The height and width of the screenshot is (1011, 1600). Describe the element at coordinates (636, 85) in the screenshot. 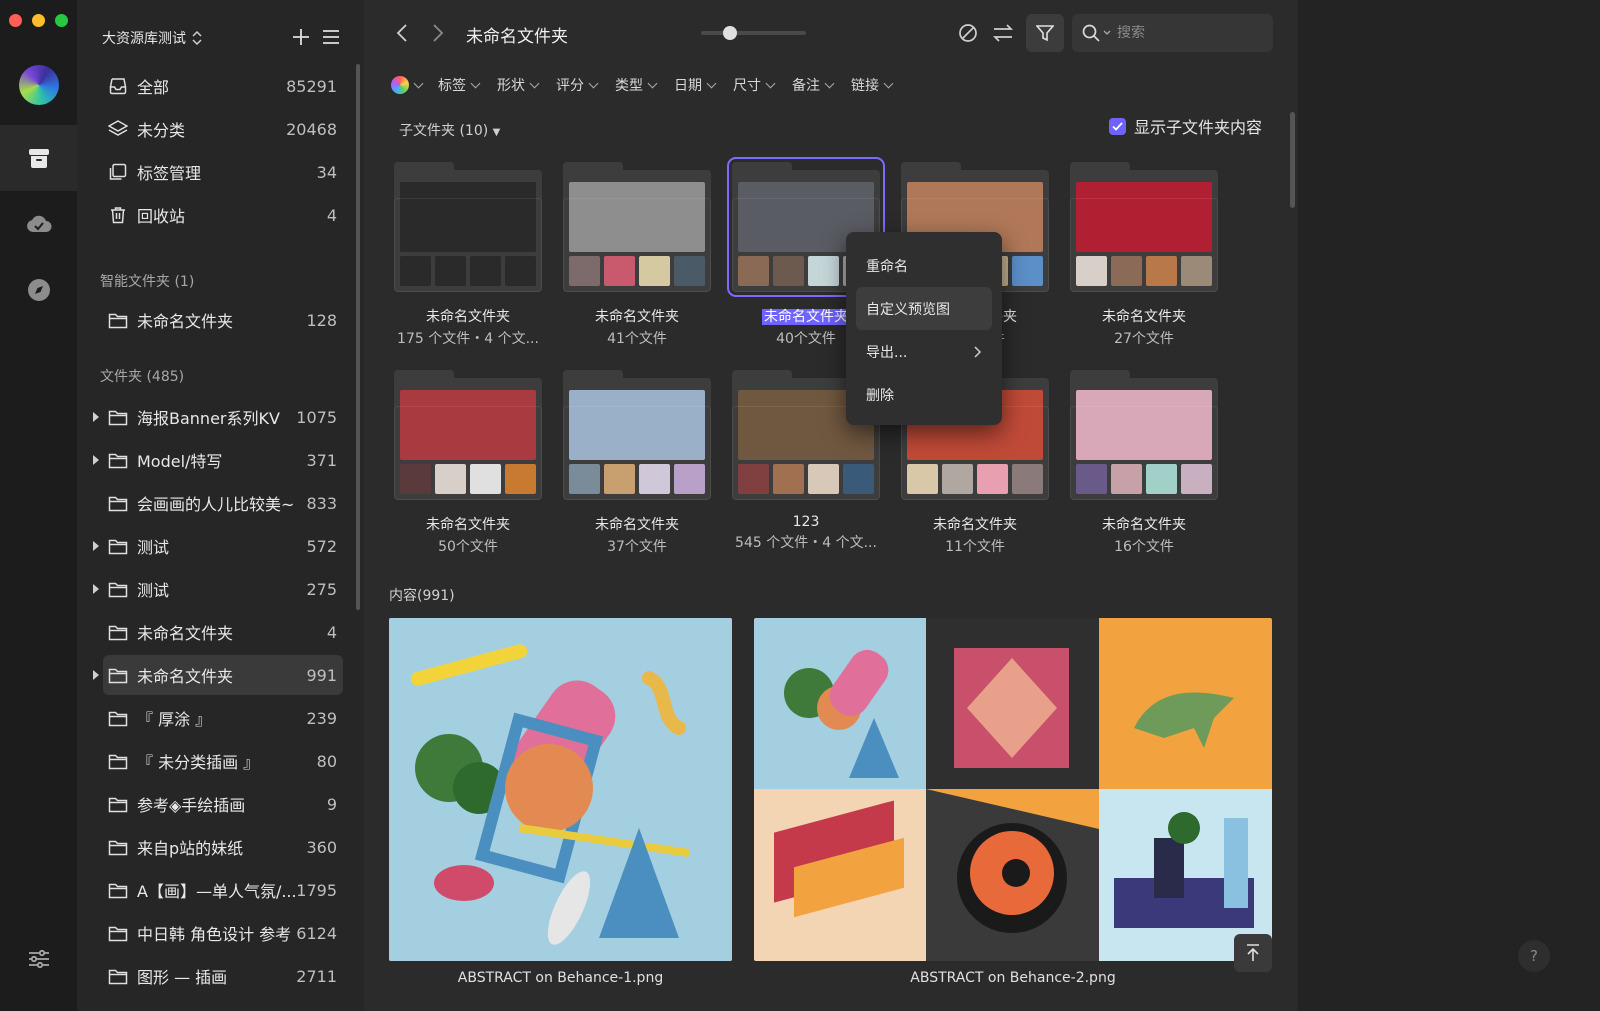

I see `filter-dropdown: 类型` at that location.